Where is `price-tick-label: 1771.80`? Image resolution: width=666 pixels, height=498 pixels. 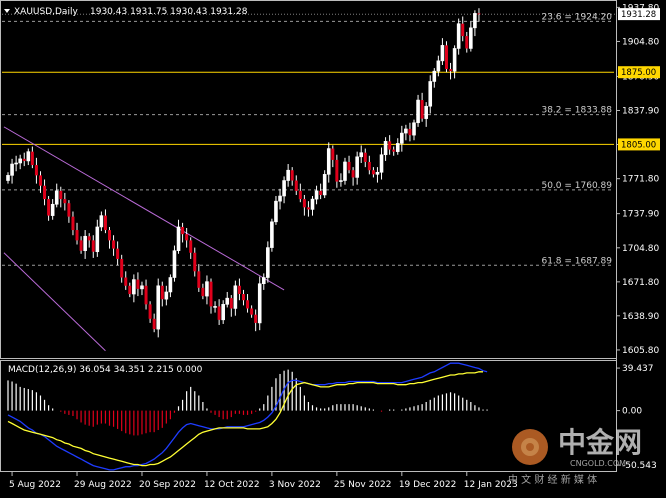 price-tick-label: 1771.80 is located at coordinates (640, 180).